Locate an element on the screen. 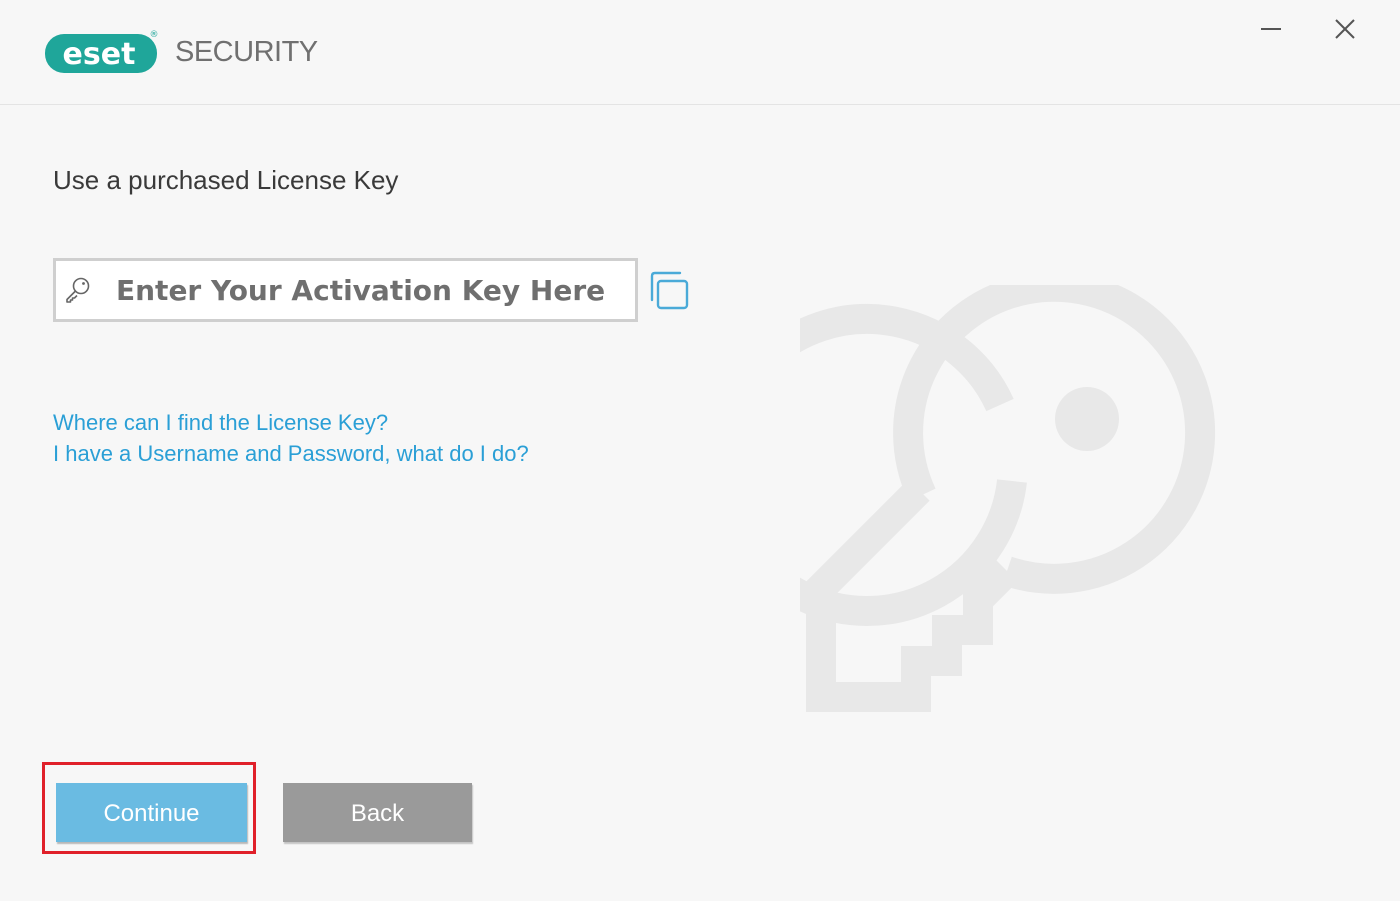  minimize-icon is located at coordinates (1271, 29).